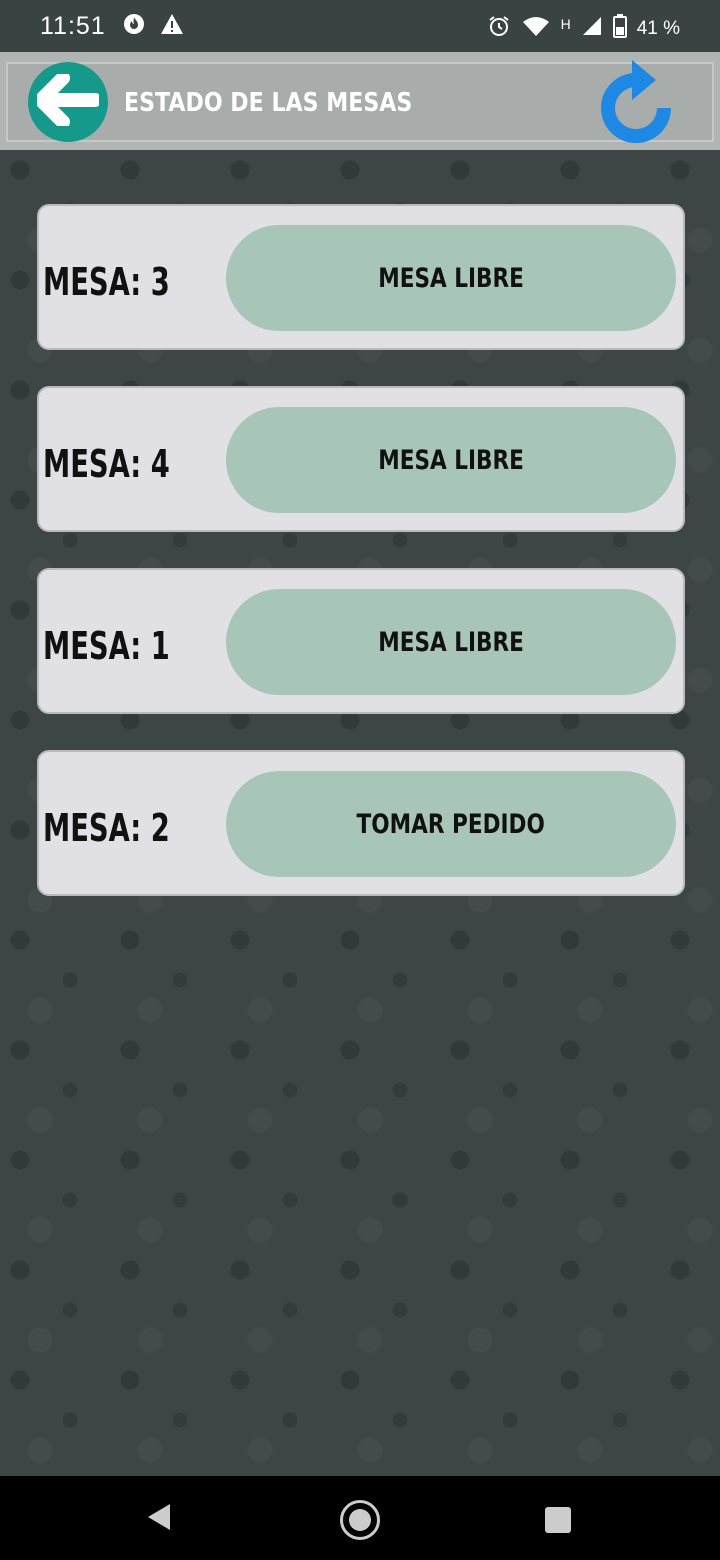 The image size is (720, 1560). Describe the element at coordinates (360, 26) in the screenshot. I see `status-bar: 11:51 H 41 %` at that location.